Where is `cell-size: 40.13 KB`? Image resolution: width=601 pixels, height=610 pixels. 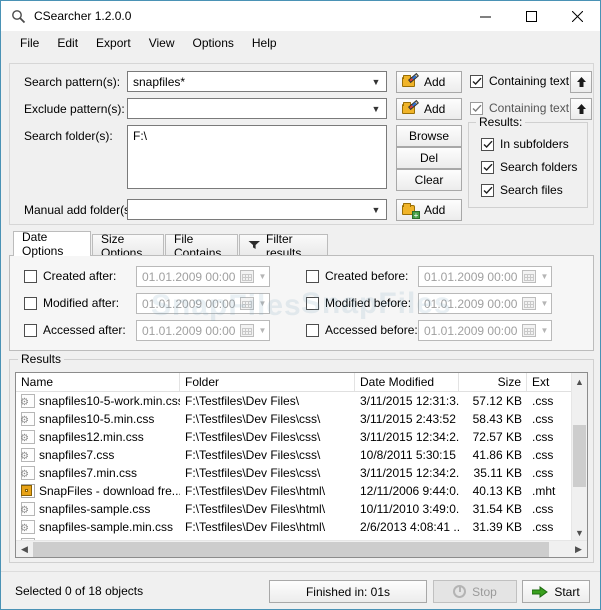 cell-size: 40.13 KB is located at coordinates (497, 491).